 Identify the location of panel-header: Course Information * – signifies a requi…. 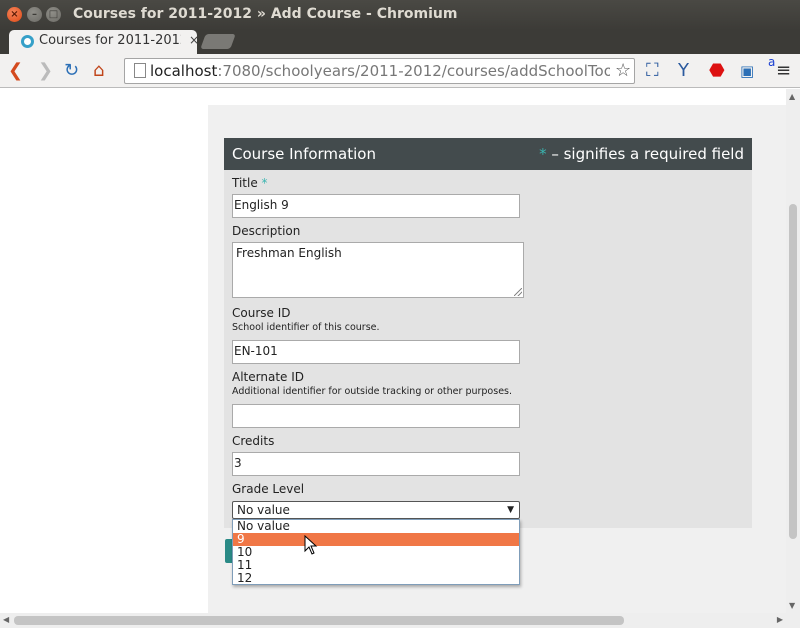
(488, 154).